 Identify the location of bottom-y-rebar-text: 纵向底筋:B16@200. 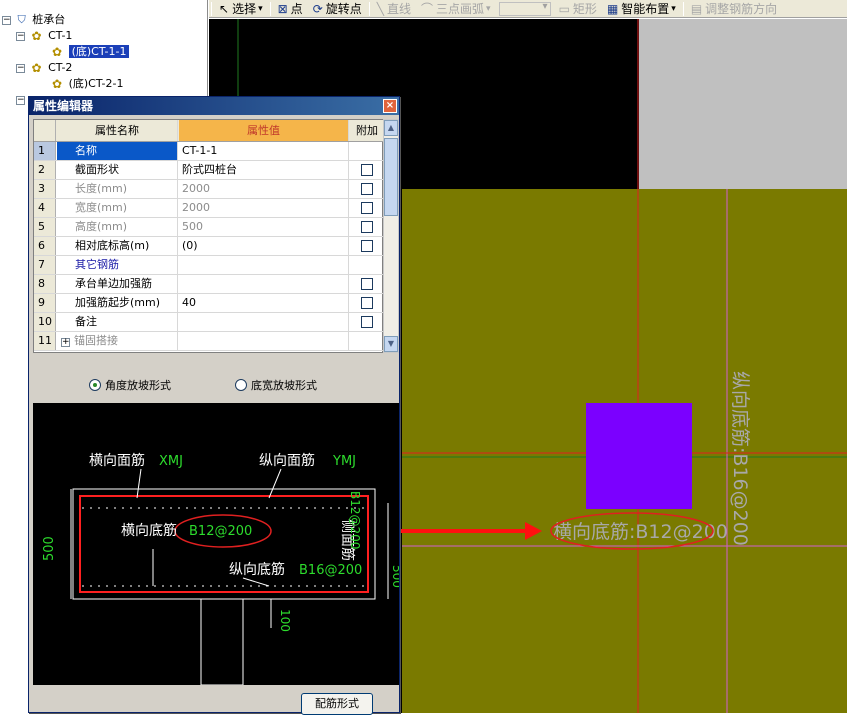
(740, 458).